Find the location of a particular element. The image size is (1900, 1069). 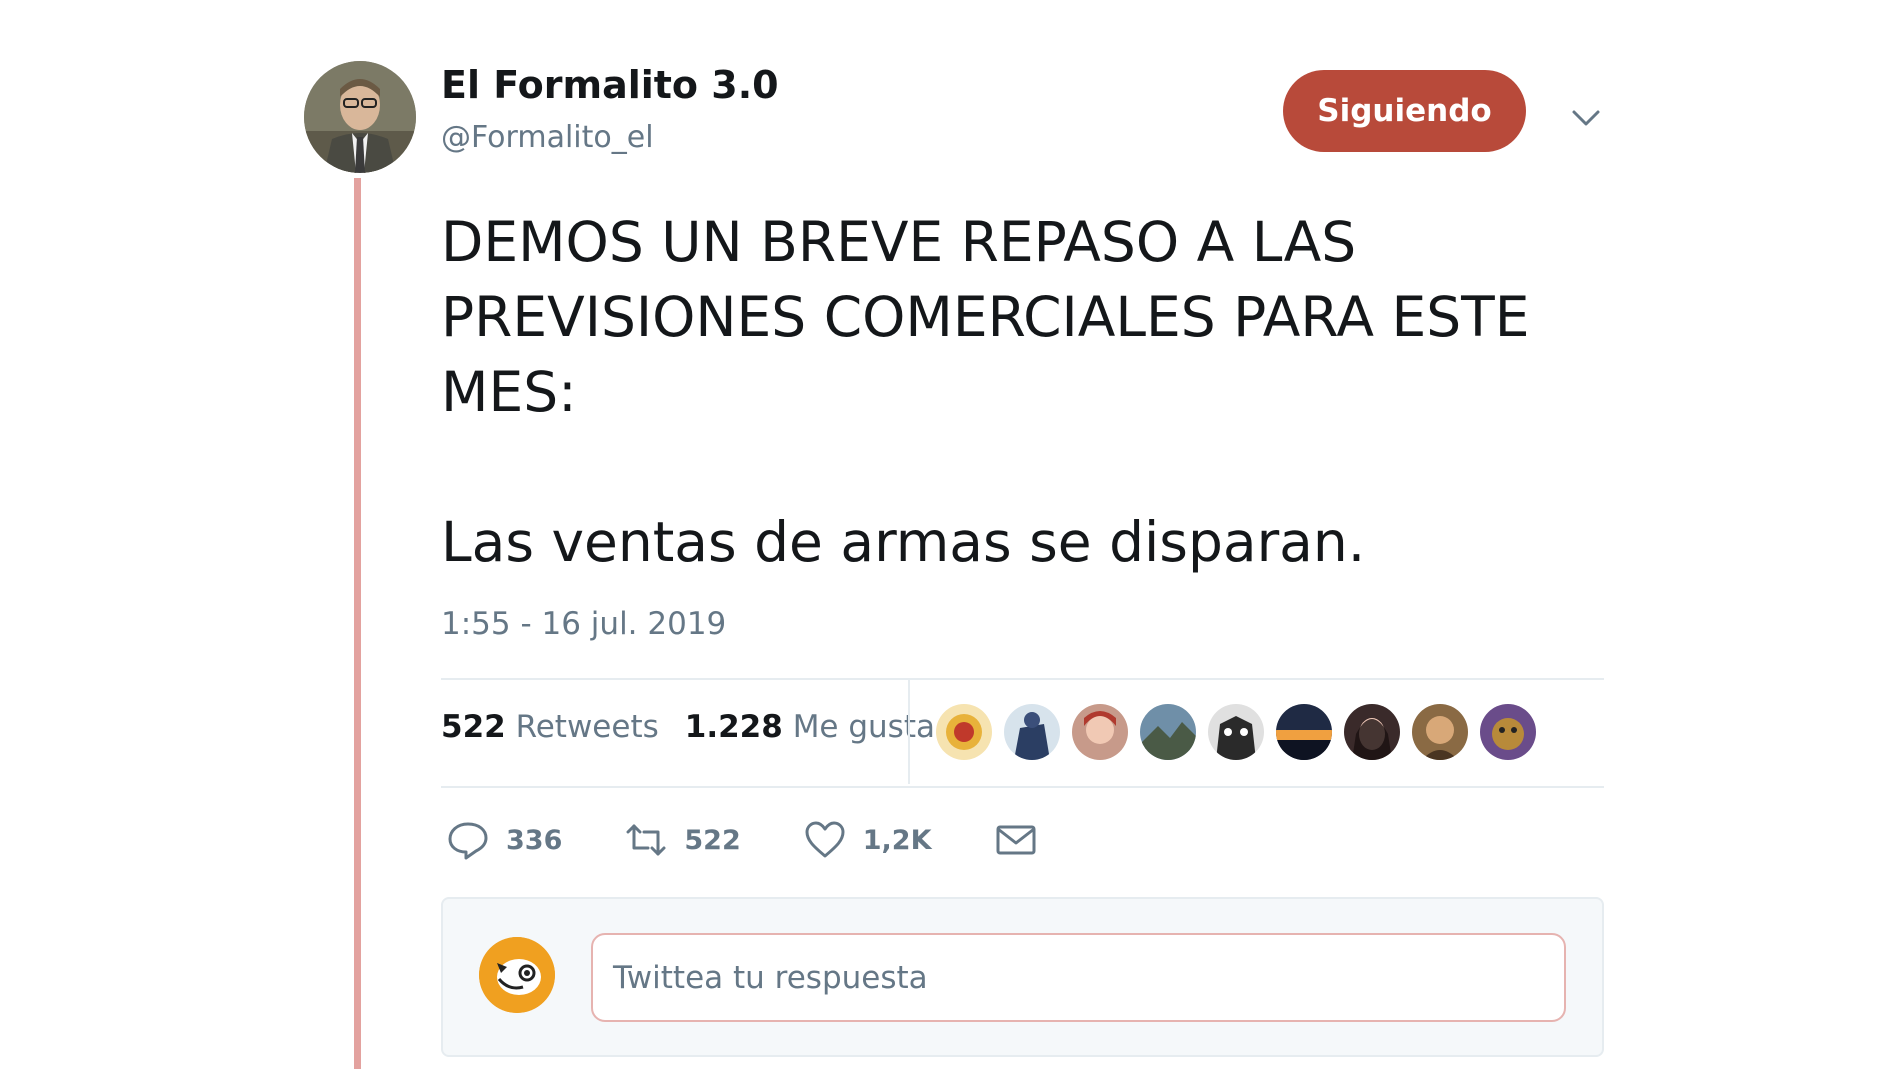

direct-message-action is located at coordinates (1016, 840).